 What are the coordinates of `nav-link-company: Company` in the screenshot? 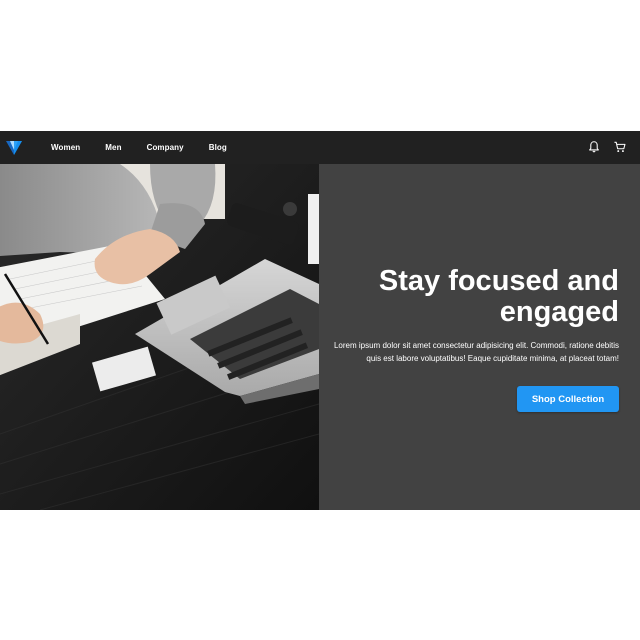 It's located at (165, 147).